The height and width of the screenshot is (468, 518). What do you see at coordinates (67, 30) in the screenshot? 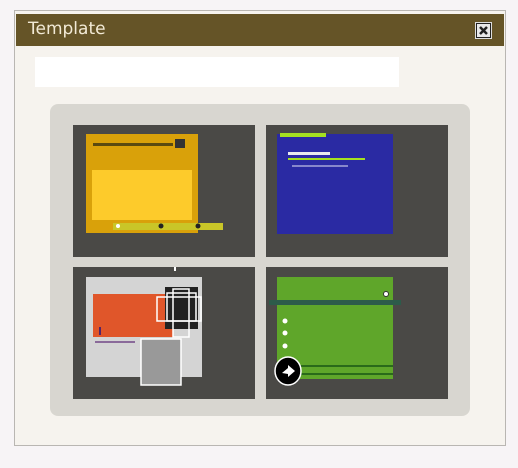
I see `window-title: Template` at bounding box center [67, 30].